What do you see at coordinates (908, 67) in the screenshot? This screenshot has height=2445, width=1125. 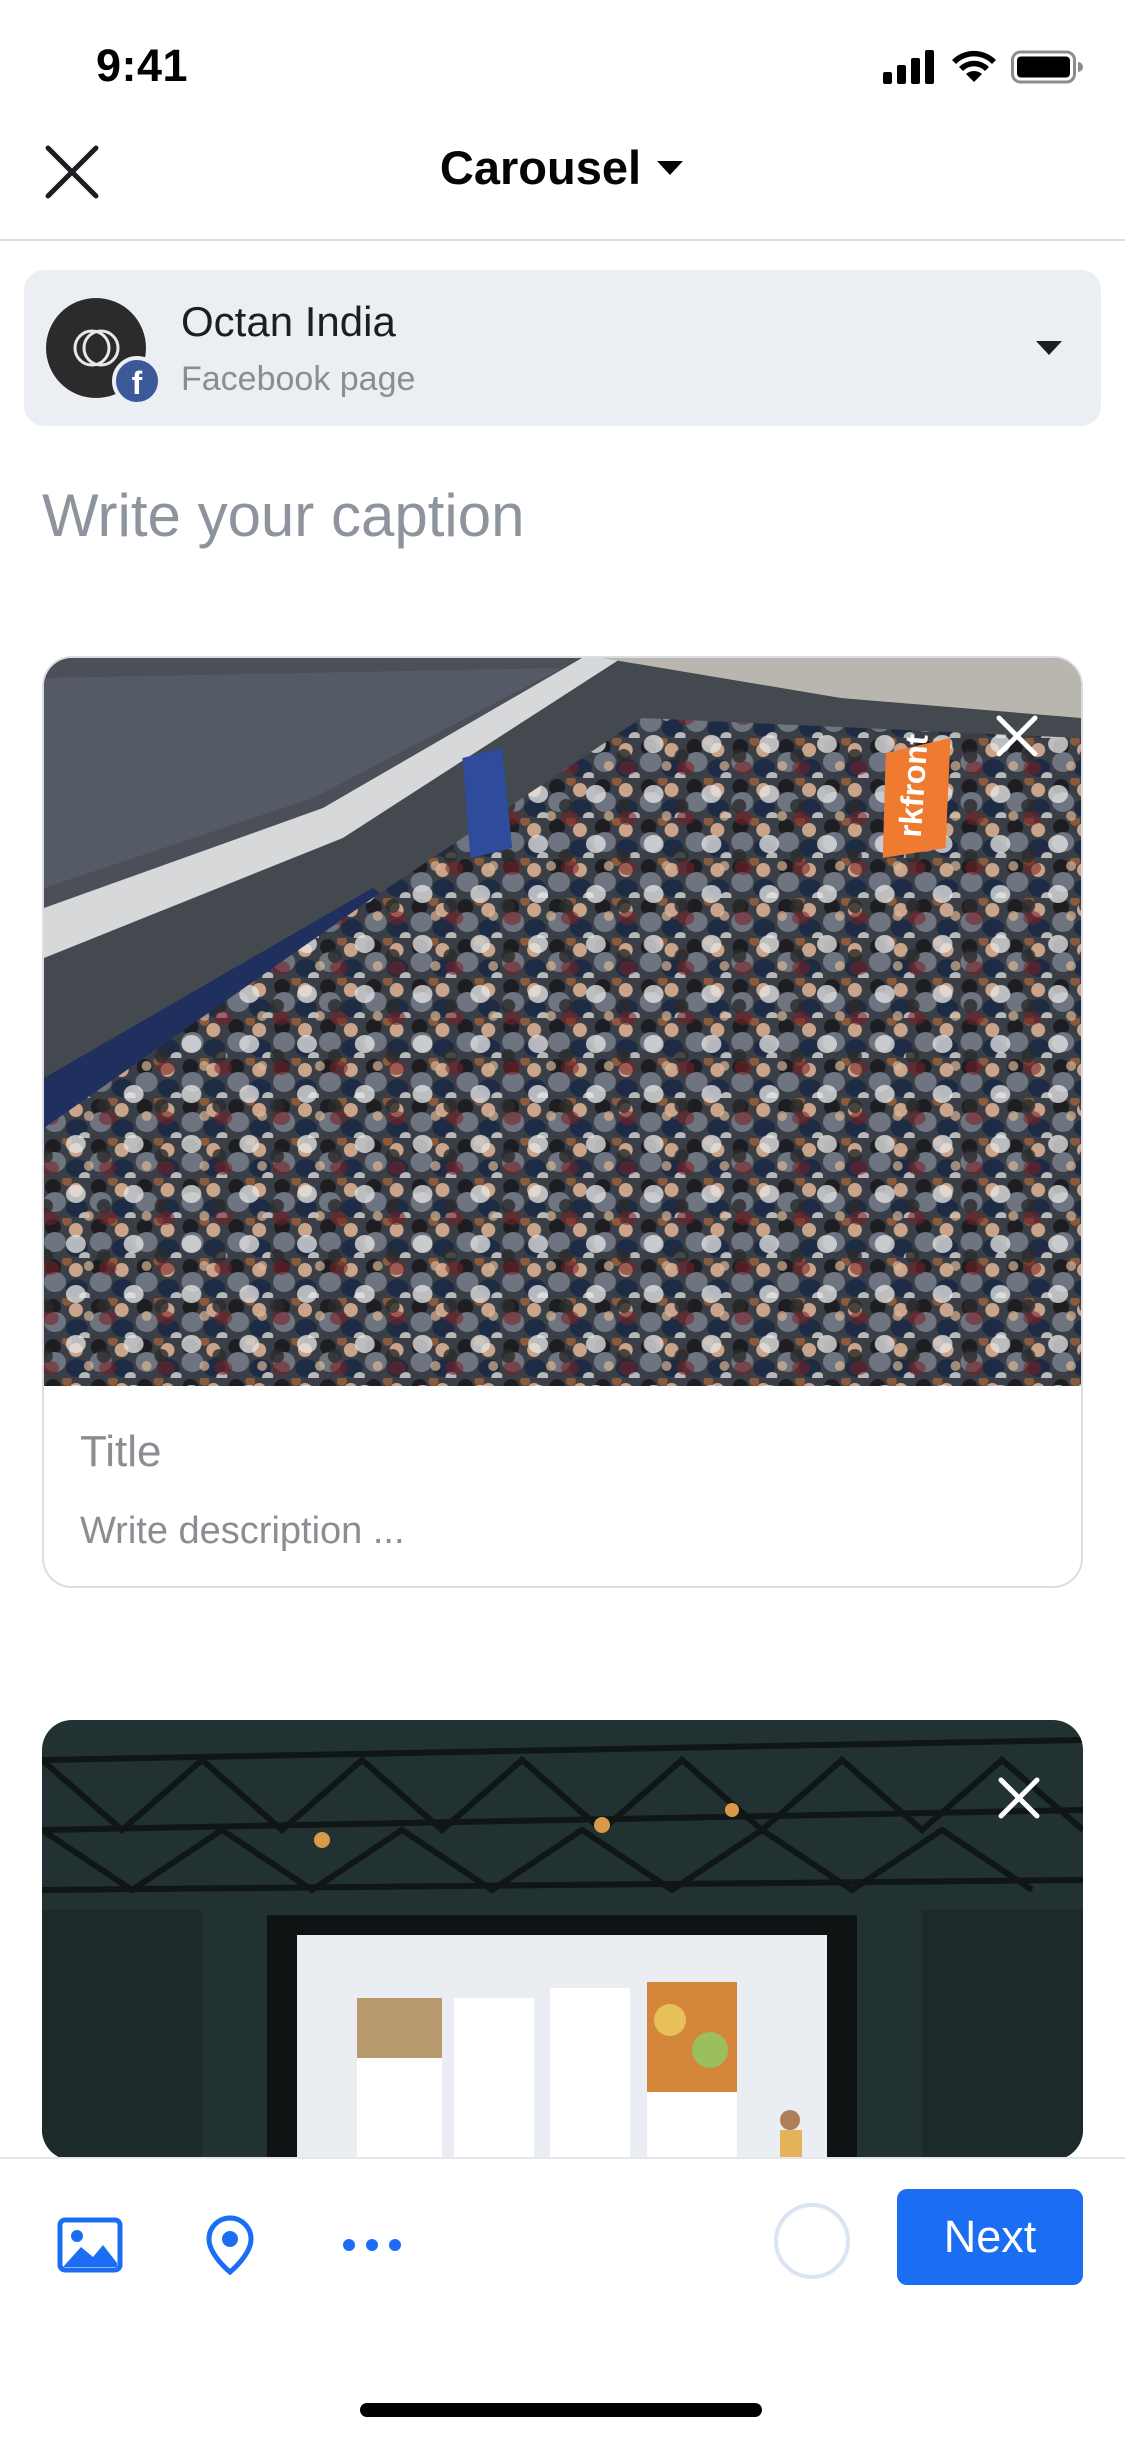 I see `signal-icon` at bounding box center [908, 67].